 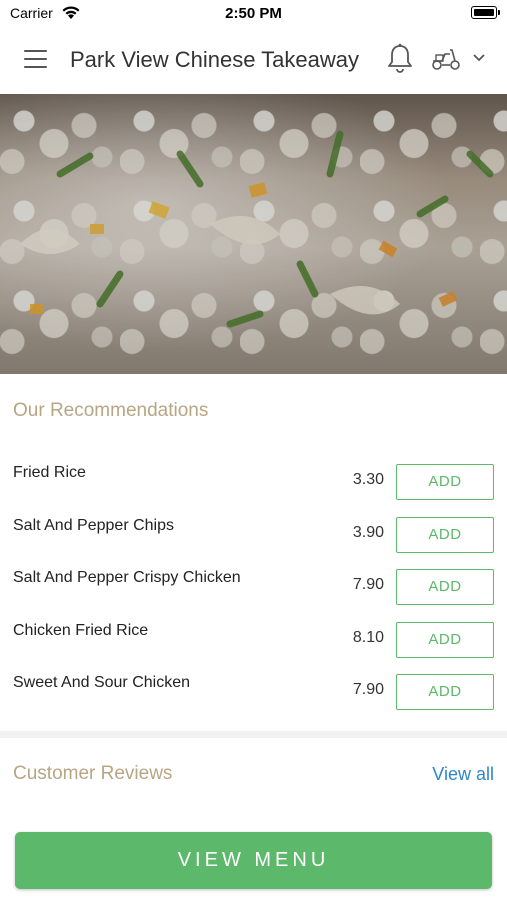 I want to click on item-name: Salt And Pepper Chips, so click(x=93, y=525).